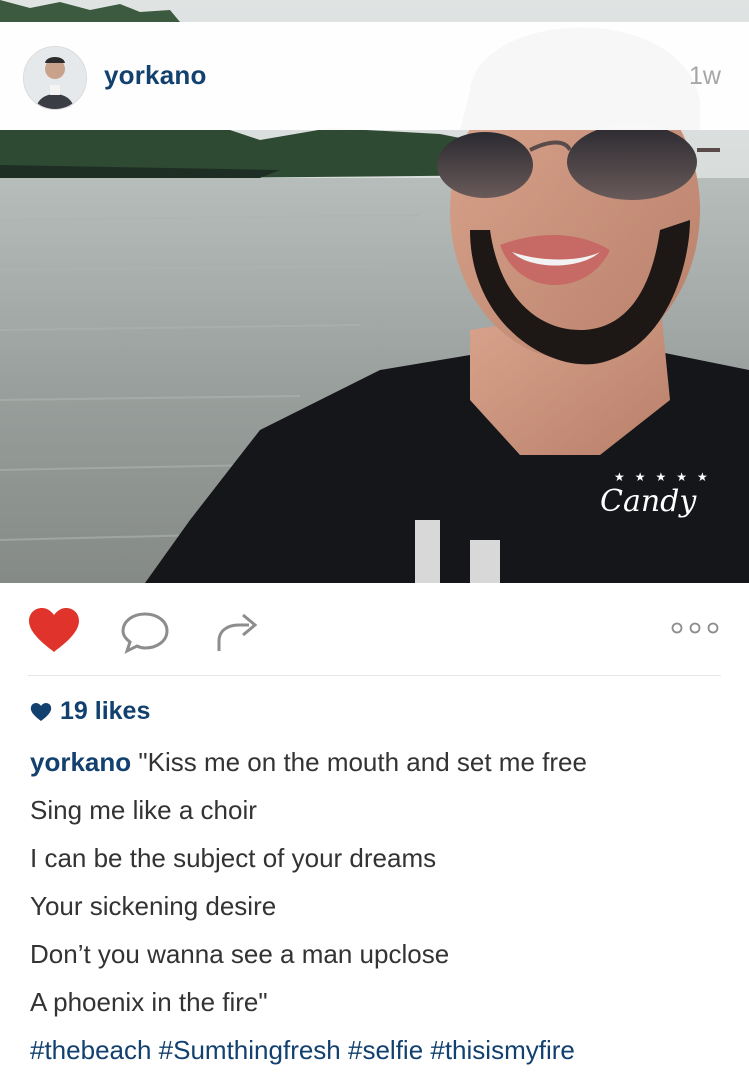 The image size is (749, 1074). Describe the element at coordinates (149, 1002) in the screenshot. I see `caption-line-6: A phoenix in the fire"` at that location.